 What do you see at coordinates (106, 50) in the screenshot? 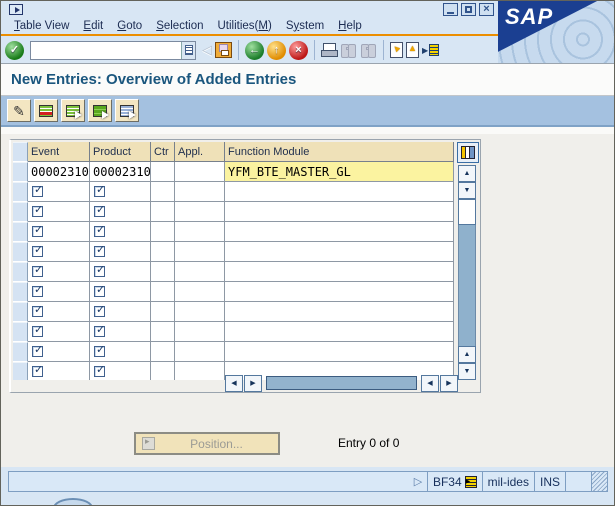
I see `command-field` at bounding box center [106, 50].